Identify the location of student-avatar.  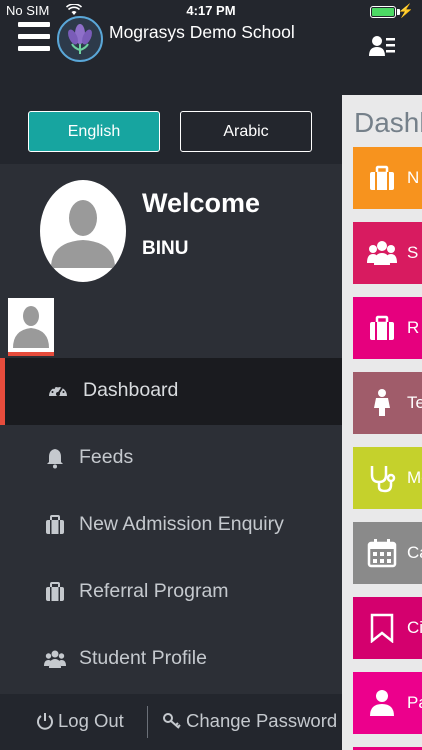
(31, 327).